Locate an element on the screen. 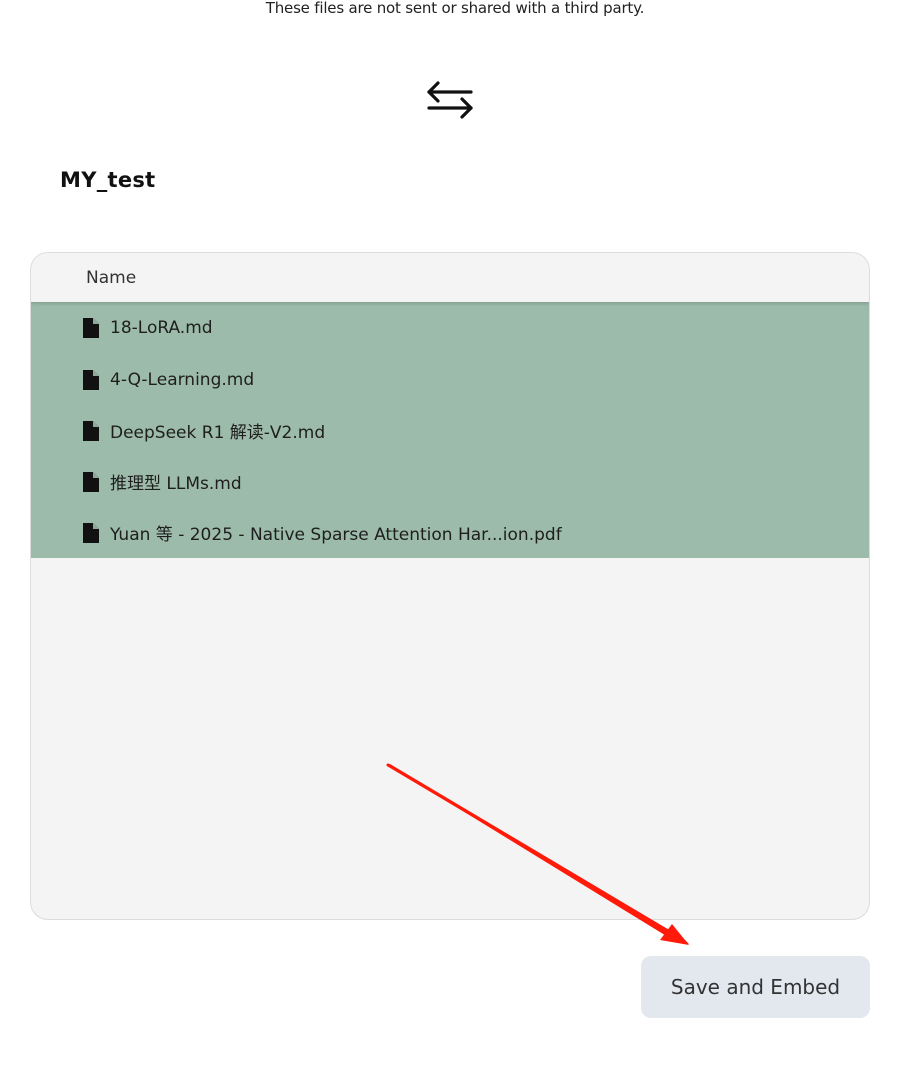  column-header-name: Name is located at coordinates (450, 277).